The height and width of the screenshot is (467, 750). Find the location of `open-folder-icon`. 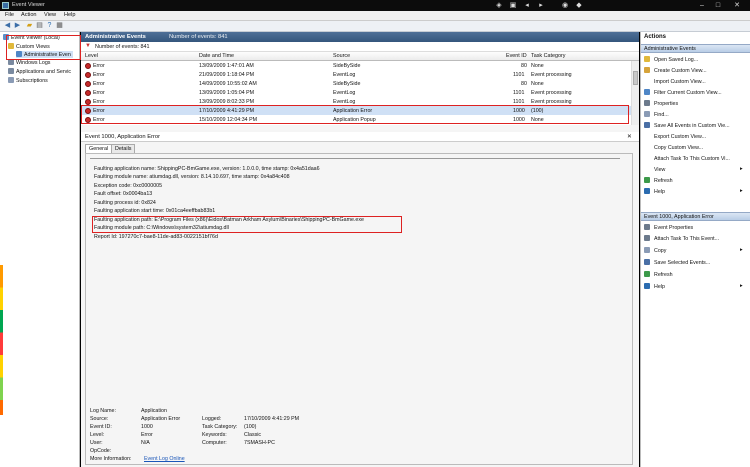

open-folder-icon is located at coordinates (647, 59).